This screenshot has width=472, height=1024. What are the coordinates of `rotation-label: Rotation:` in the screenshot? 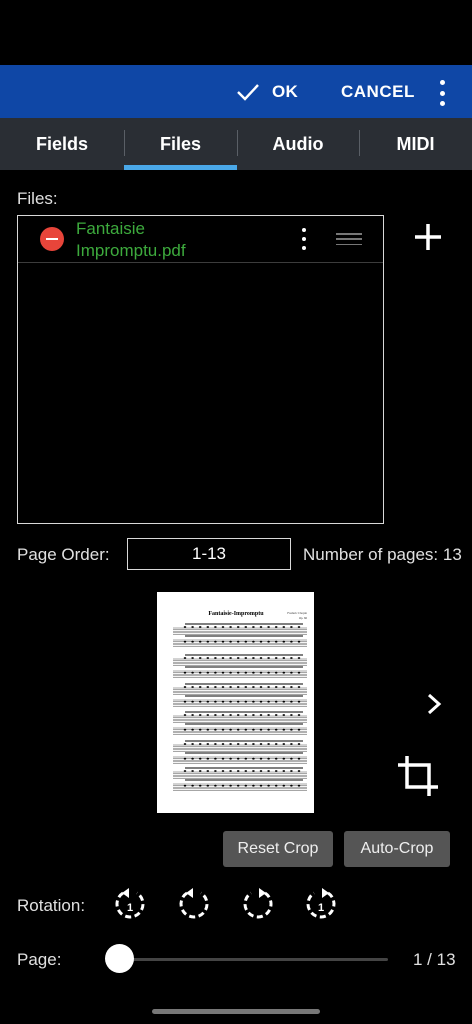 It's located at (51, 905).